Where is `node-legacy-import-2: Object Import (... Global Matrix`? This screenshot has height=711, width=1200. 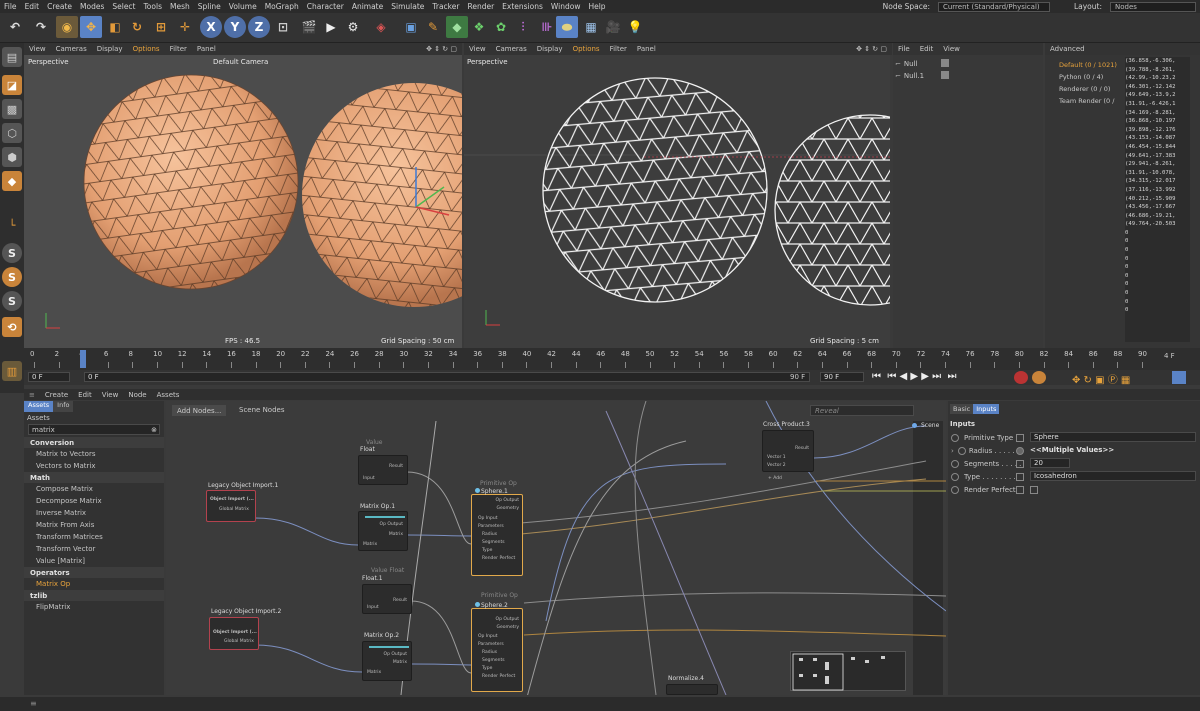
node-legacy-import-2: Object Import (... Global Matrix is located at coordinates (234, 633).